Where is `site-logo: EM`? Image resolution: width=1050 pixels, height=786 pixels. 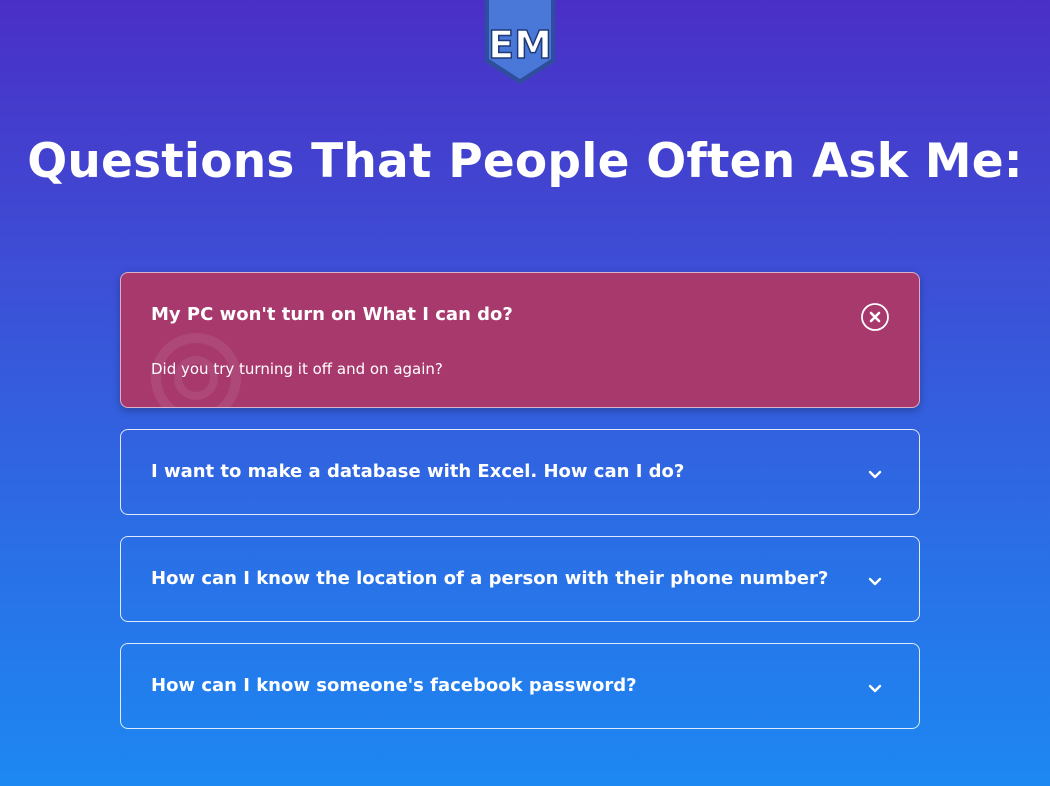
site-logo: EM is located at coordinates (520, 43).